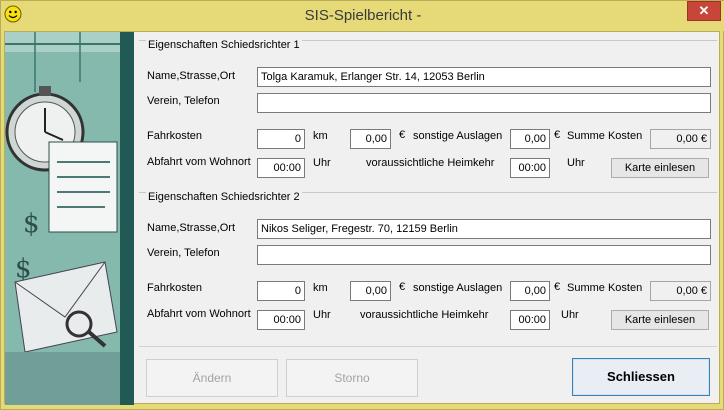 This screenshot has width=724, height=410. What do you see at coordinates (224, 197) in the screenshot?
I see `referee2-group-title: Eigenschaften Schiedsrichter 2` at bounding box center [224, 197].